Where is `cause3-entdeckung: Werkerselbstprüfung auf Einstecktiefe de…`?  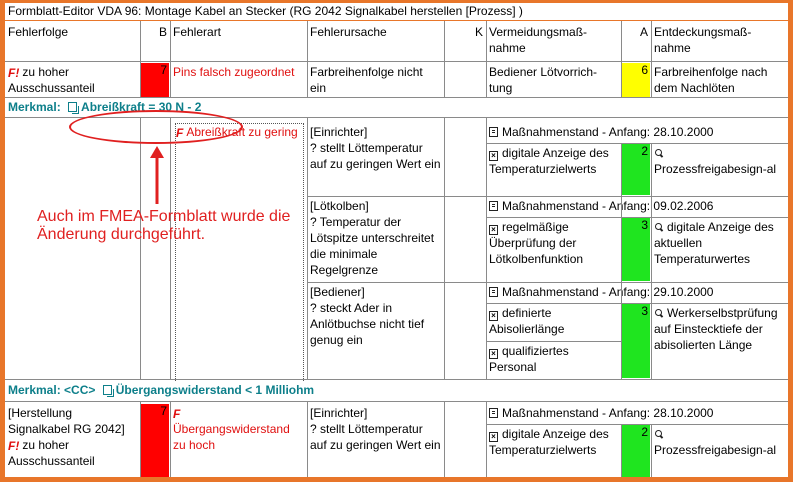
cause3-entdeckung: Werkerselbstprüfung auf Einstecktiefe de… is located at coordinates (719, 341).